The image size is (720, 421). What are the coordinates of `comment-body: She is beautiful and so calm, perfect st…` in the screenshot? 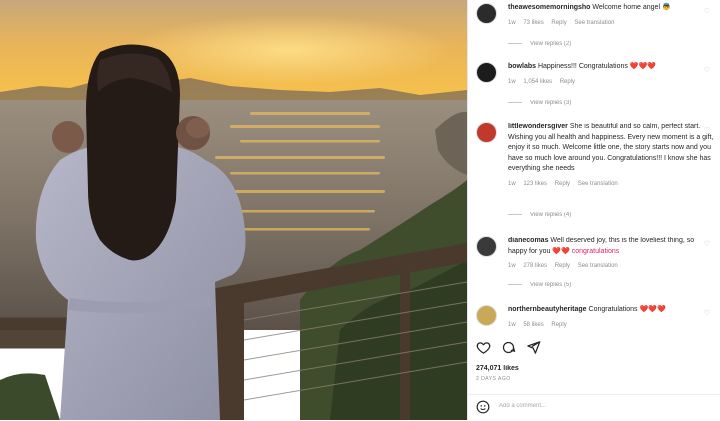 It's located at (611, 147).